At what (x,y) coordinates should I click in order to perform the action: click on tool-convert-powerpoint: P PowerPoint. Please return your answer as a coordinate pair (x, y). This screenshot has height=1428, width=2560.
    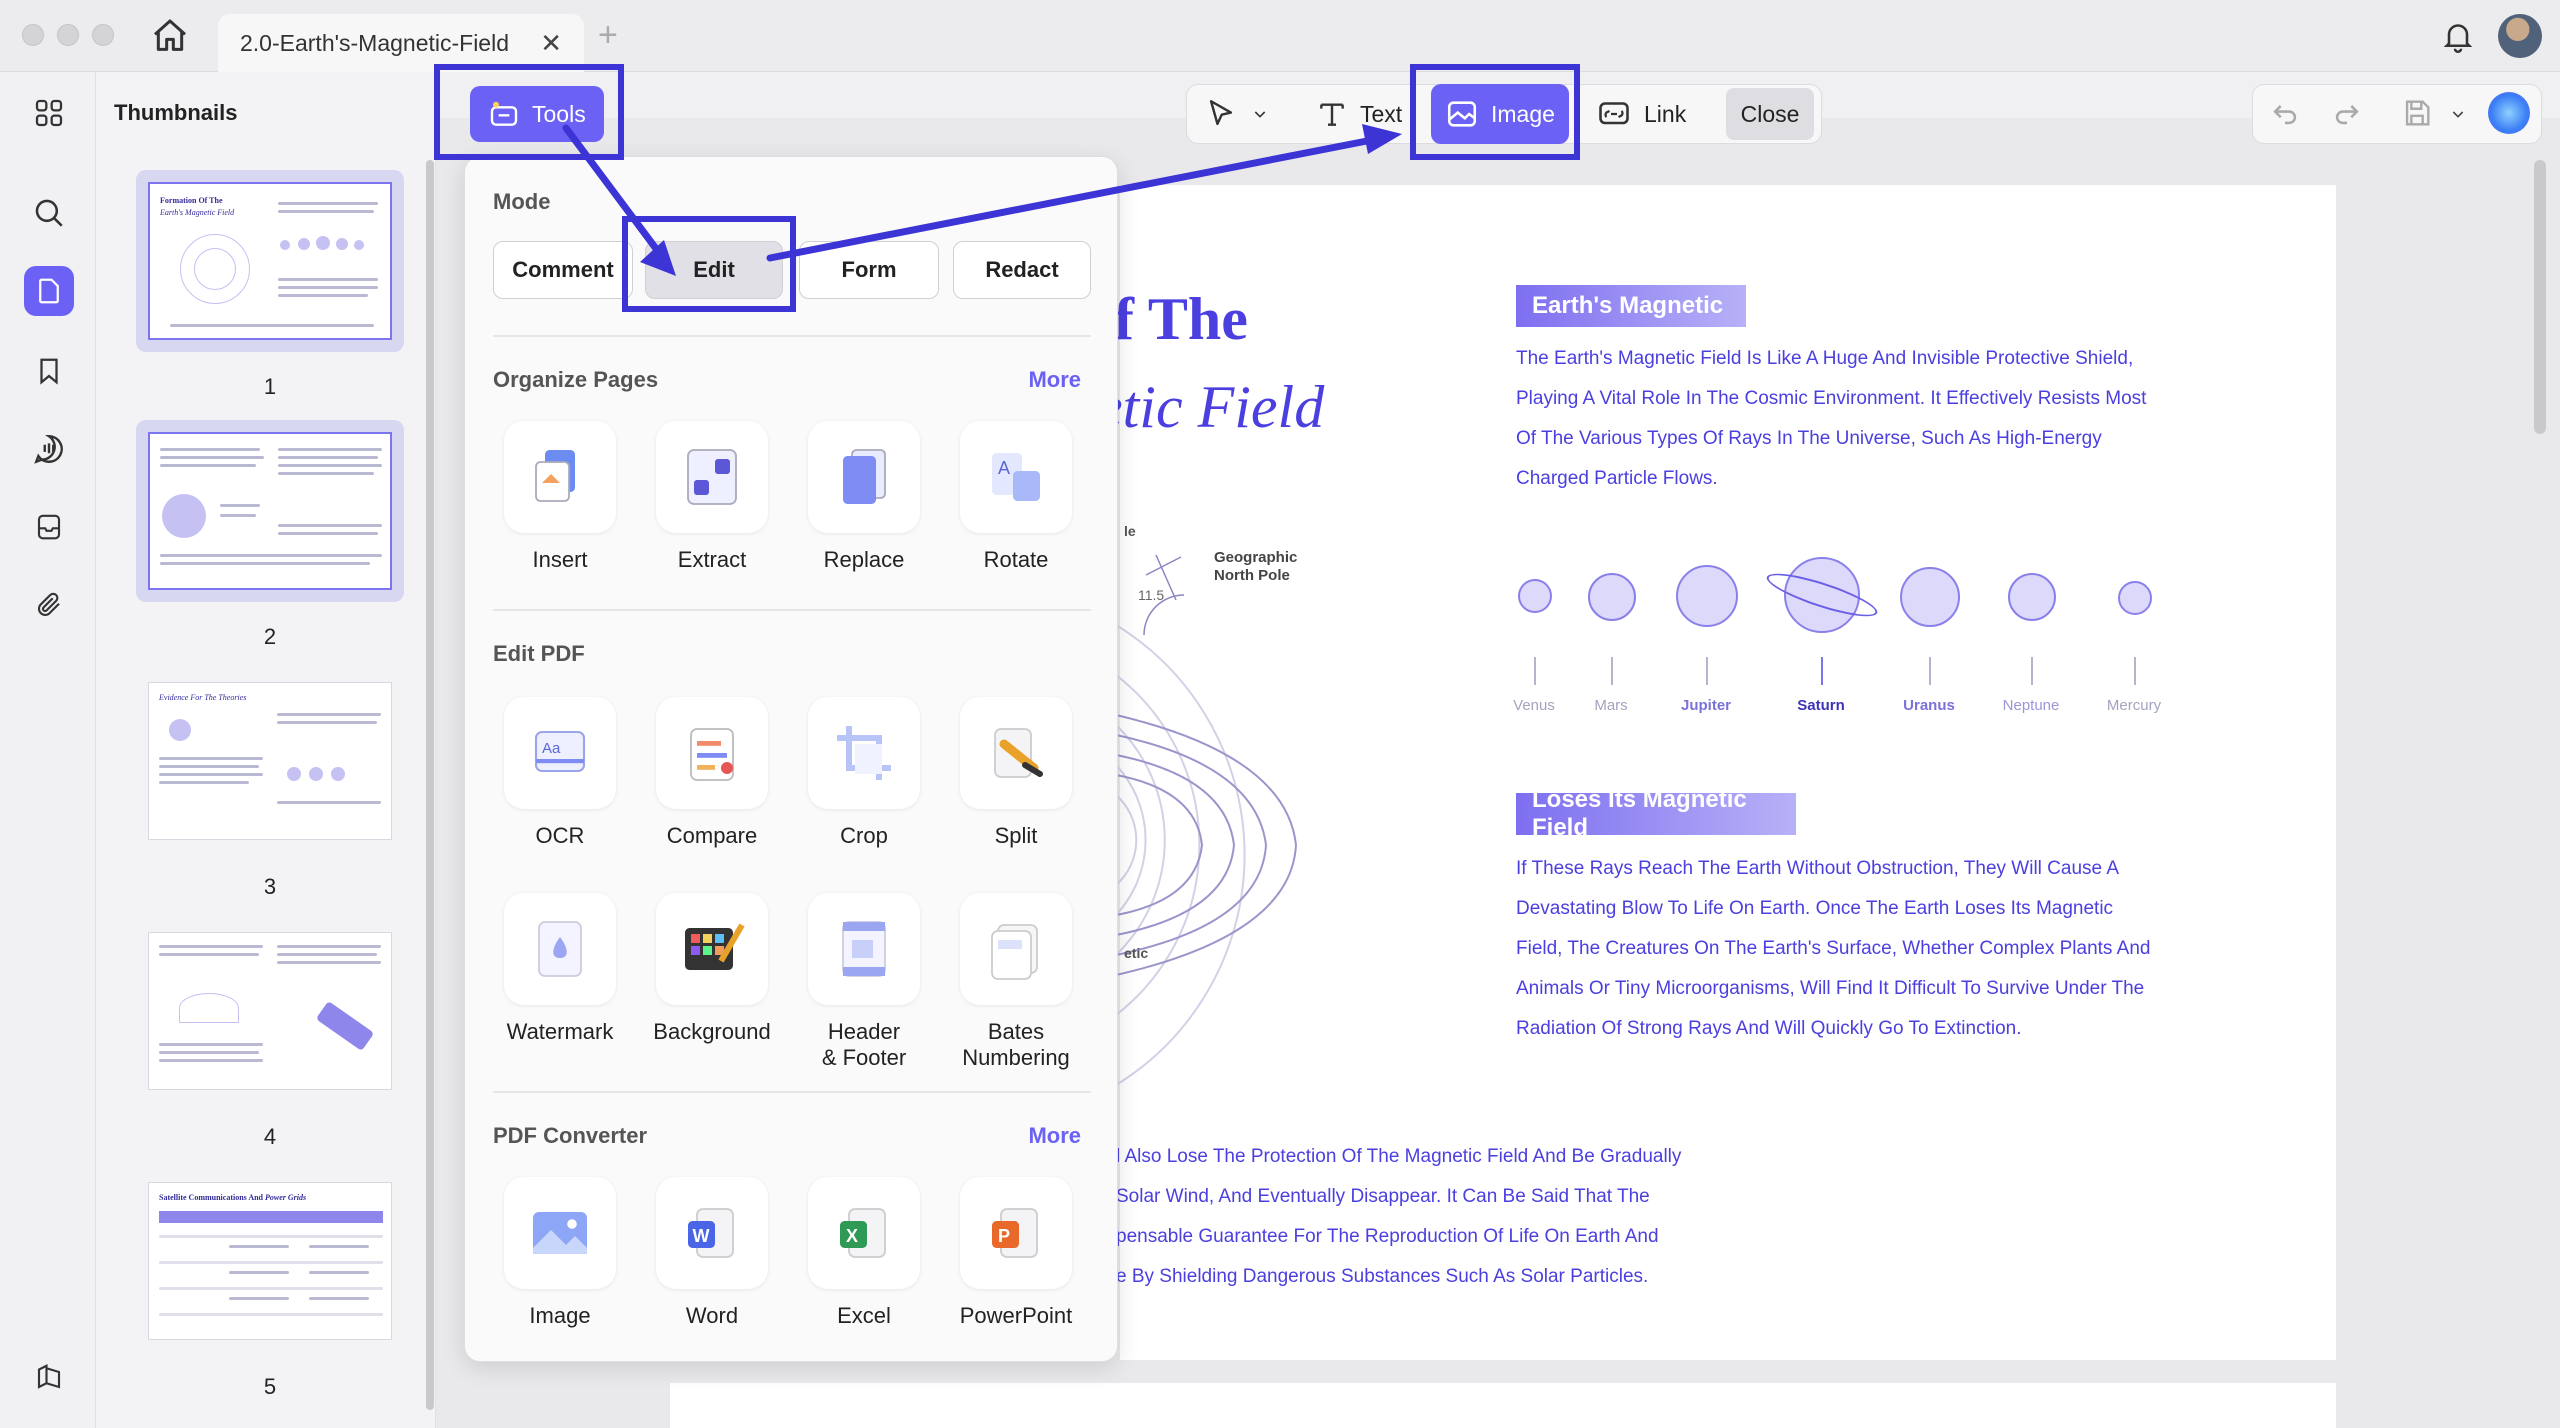
    Looking at the image, I should click on (1016, 1253).